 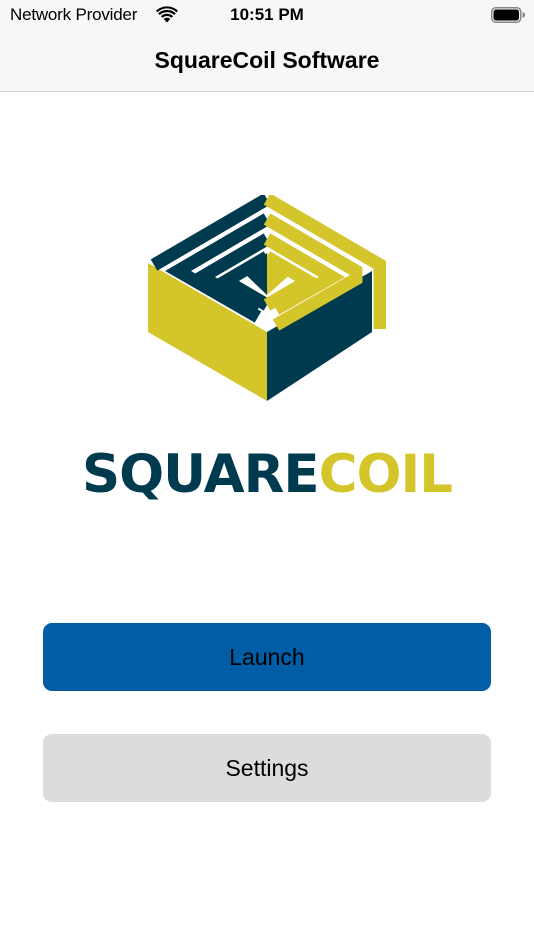 I want to click on wordmark-square: SQUARE, so click(x=200, y=474).